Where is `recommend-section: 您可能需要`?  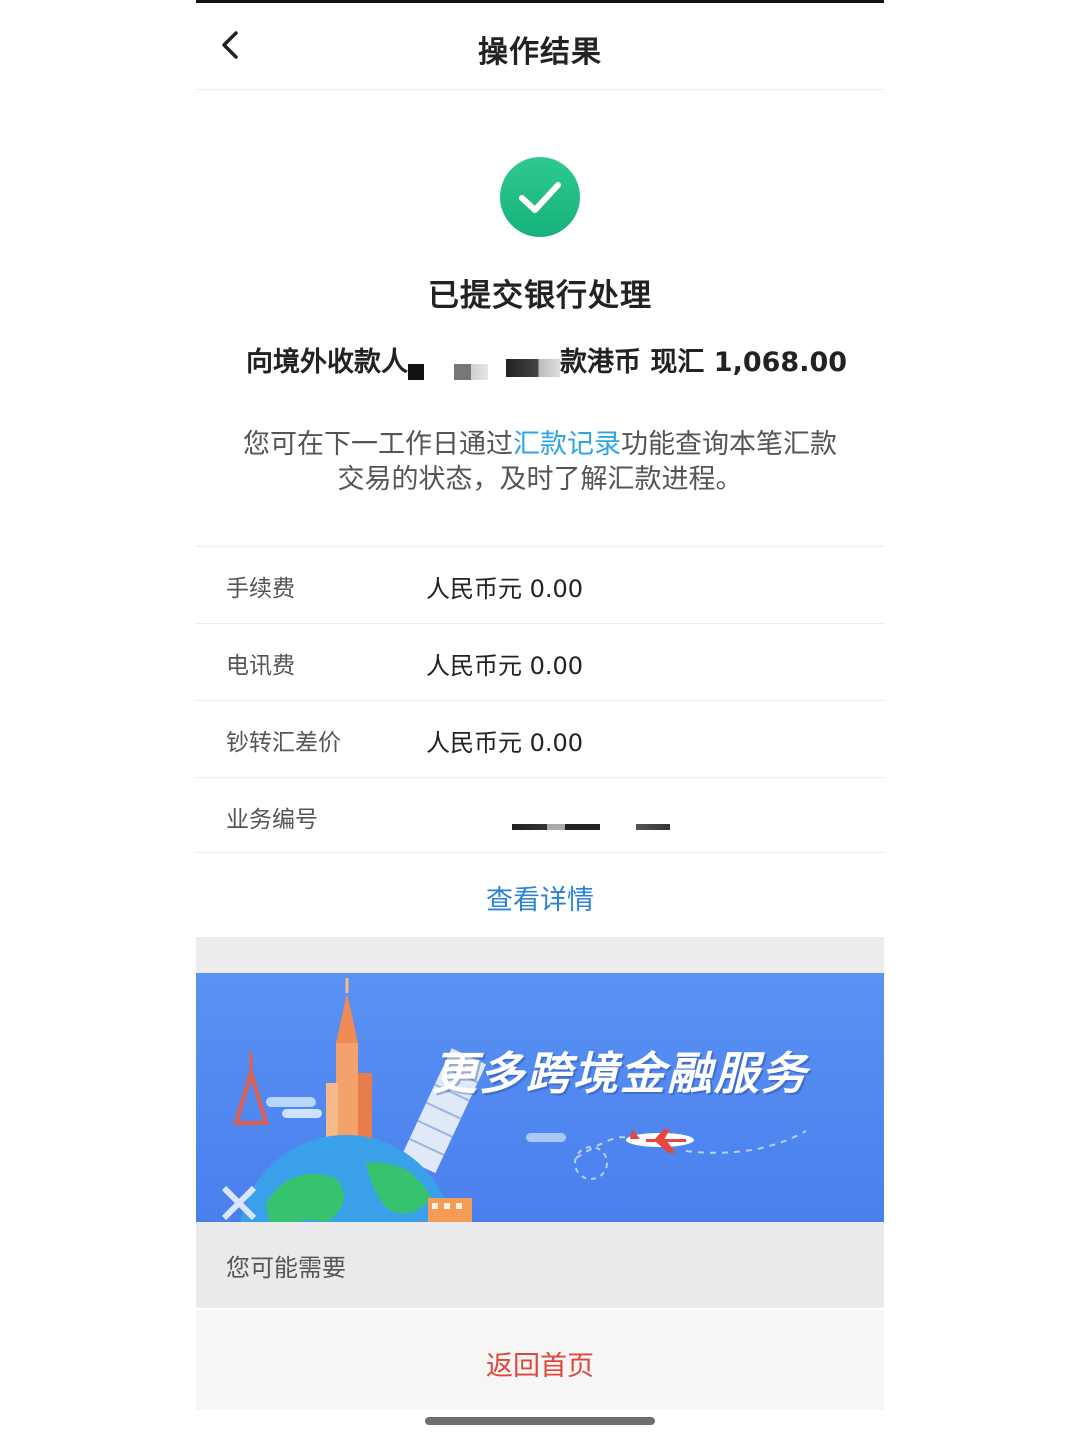
recommend-section: 您可能需要 is located at coordinates (540, 1265).